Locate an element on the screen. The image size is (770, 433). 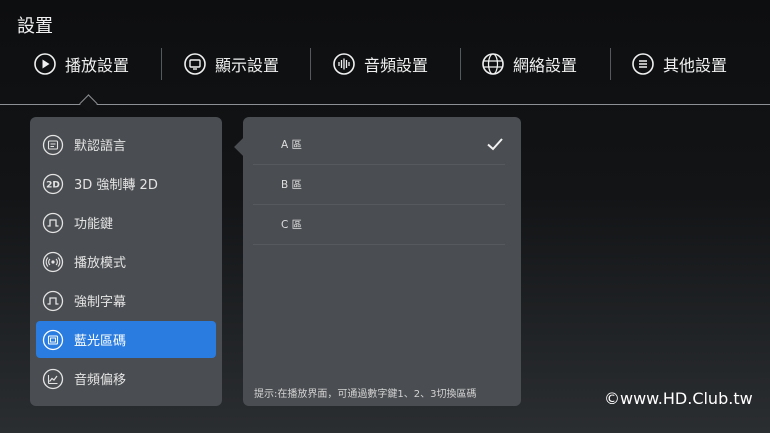
menu-item-label: 播放模式 is located at coordinates (100, 263).